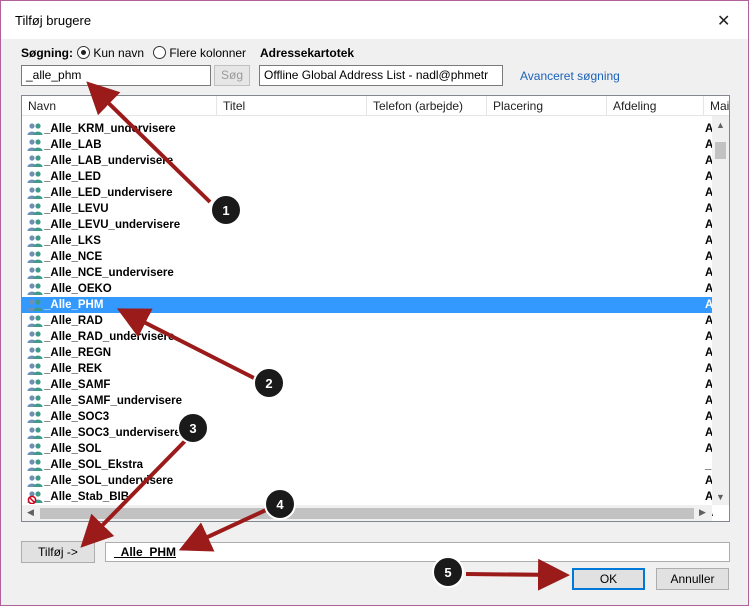  Describe the element at coordinates (367, 385) in the screenshot. I see `table-row: _Alle_SAMF A` at that location.